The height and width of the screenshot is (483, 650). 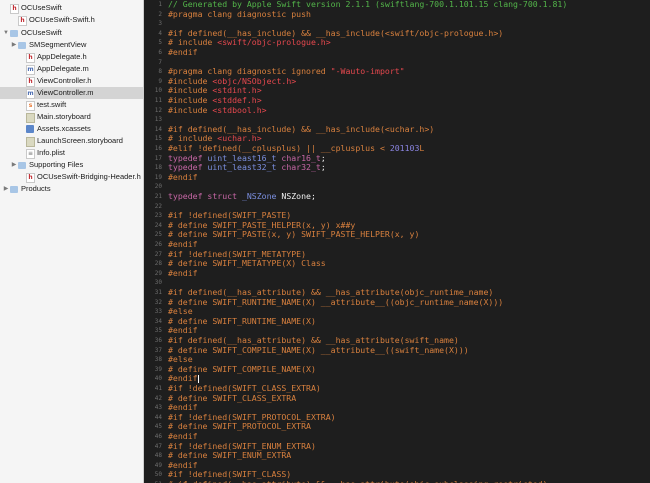 What do you see at coordinates (158, 120) in the screenshot?
I see `line-number: 13` at bounding box center [158, 120].